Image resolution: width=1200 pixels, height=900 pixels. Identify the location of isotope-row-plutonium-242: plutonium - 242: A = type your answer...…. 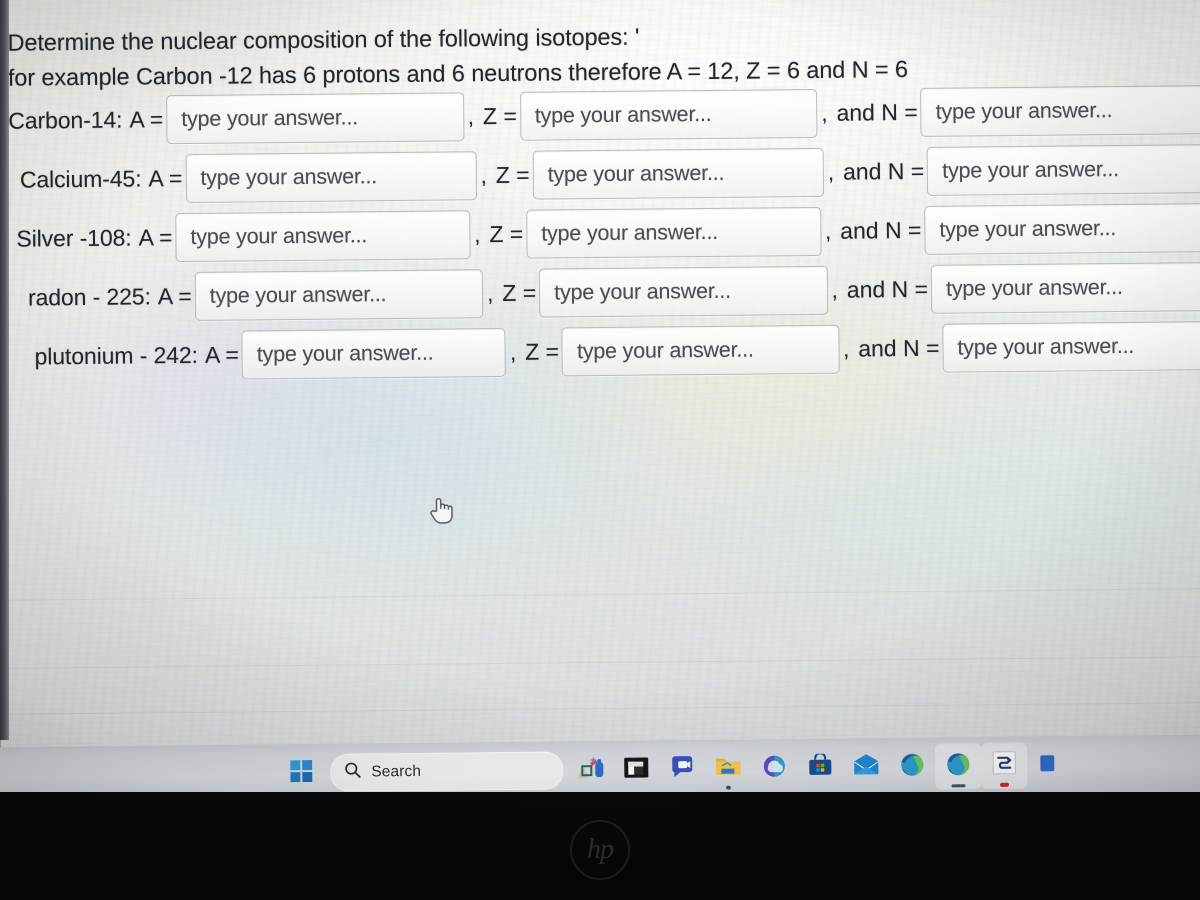
(617, 351).